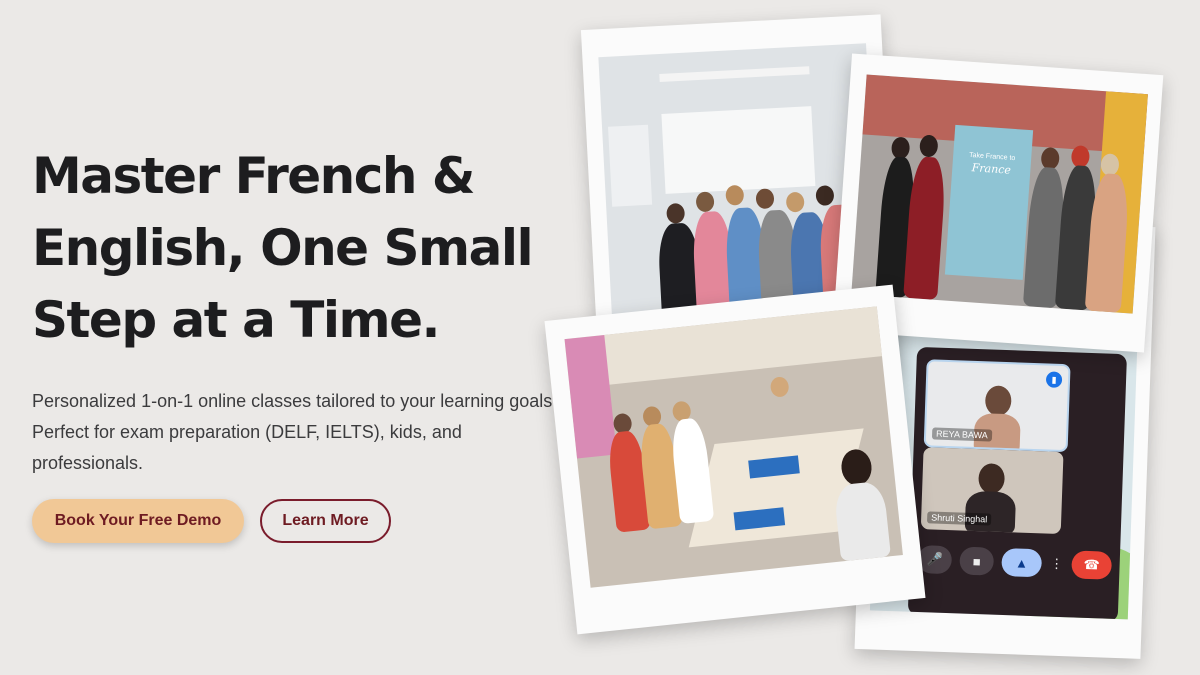 This screenshot has width=1200, height=675. Describe the element at coordinates (929, 146) in the screenshot. I see `person-head` at that location.